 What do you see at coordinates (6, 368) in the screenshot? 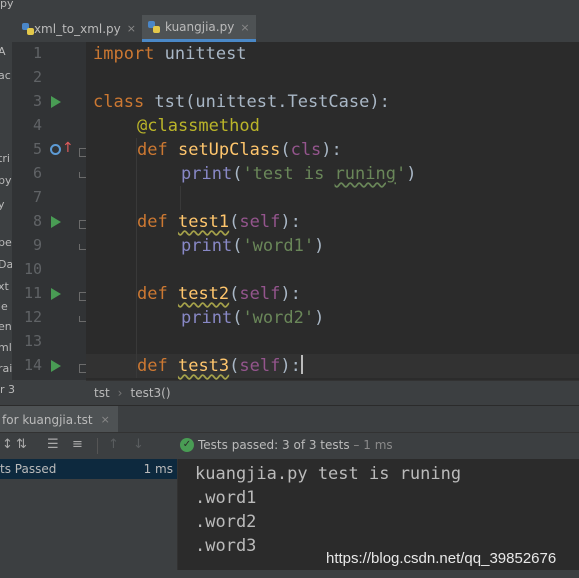
I see `panel-fragment: rai` at bounding box center [6, 368].